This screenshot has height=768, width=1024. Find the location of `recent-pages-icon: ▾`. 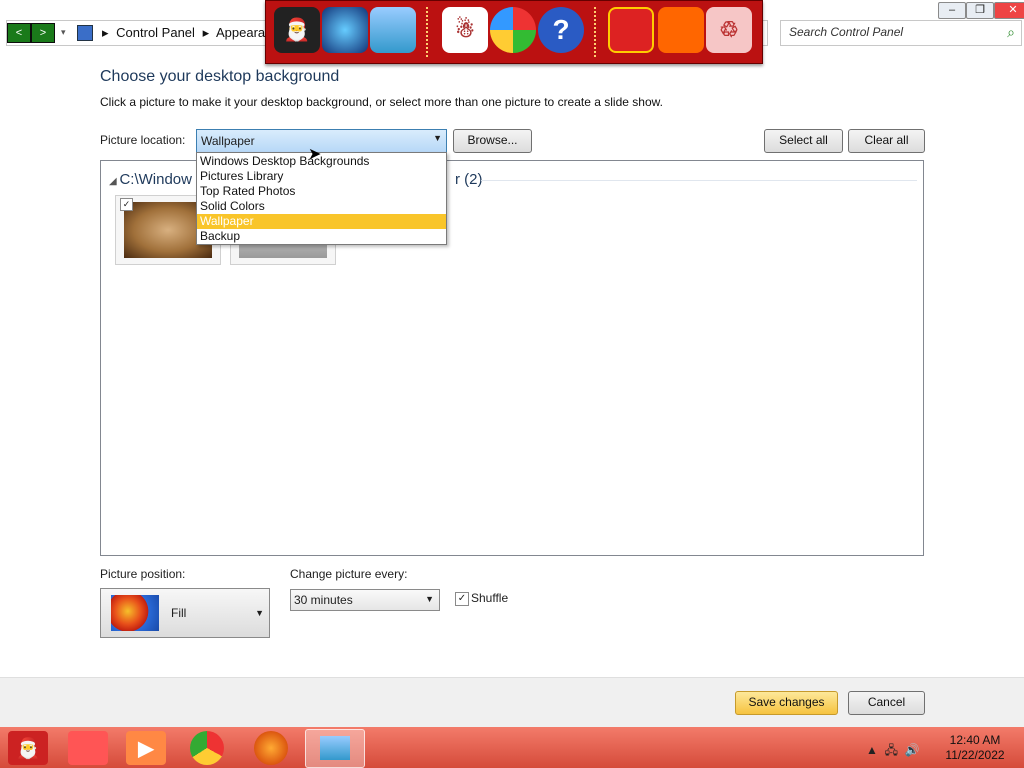

recent-pages-icon: ▾ is located at coordinates (63, 32).